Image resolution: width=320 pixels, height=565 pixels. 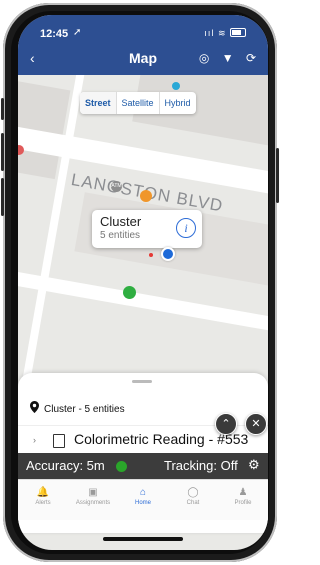 I want to click on location-pin-icon, so click(x=34, y=407).